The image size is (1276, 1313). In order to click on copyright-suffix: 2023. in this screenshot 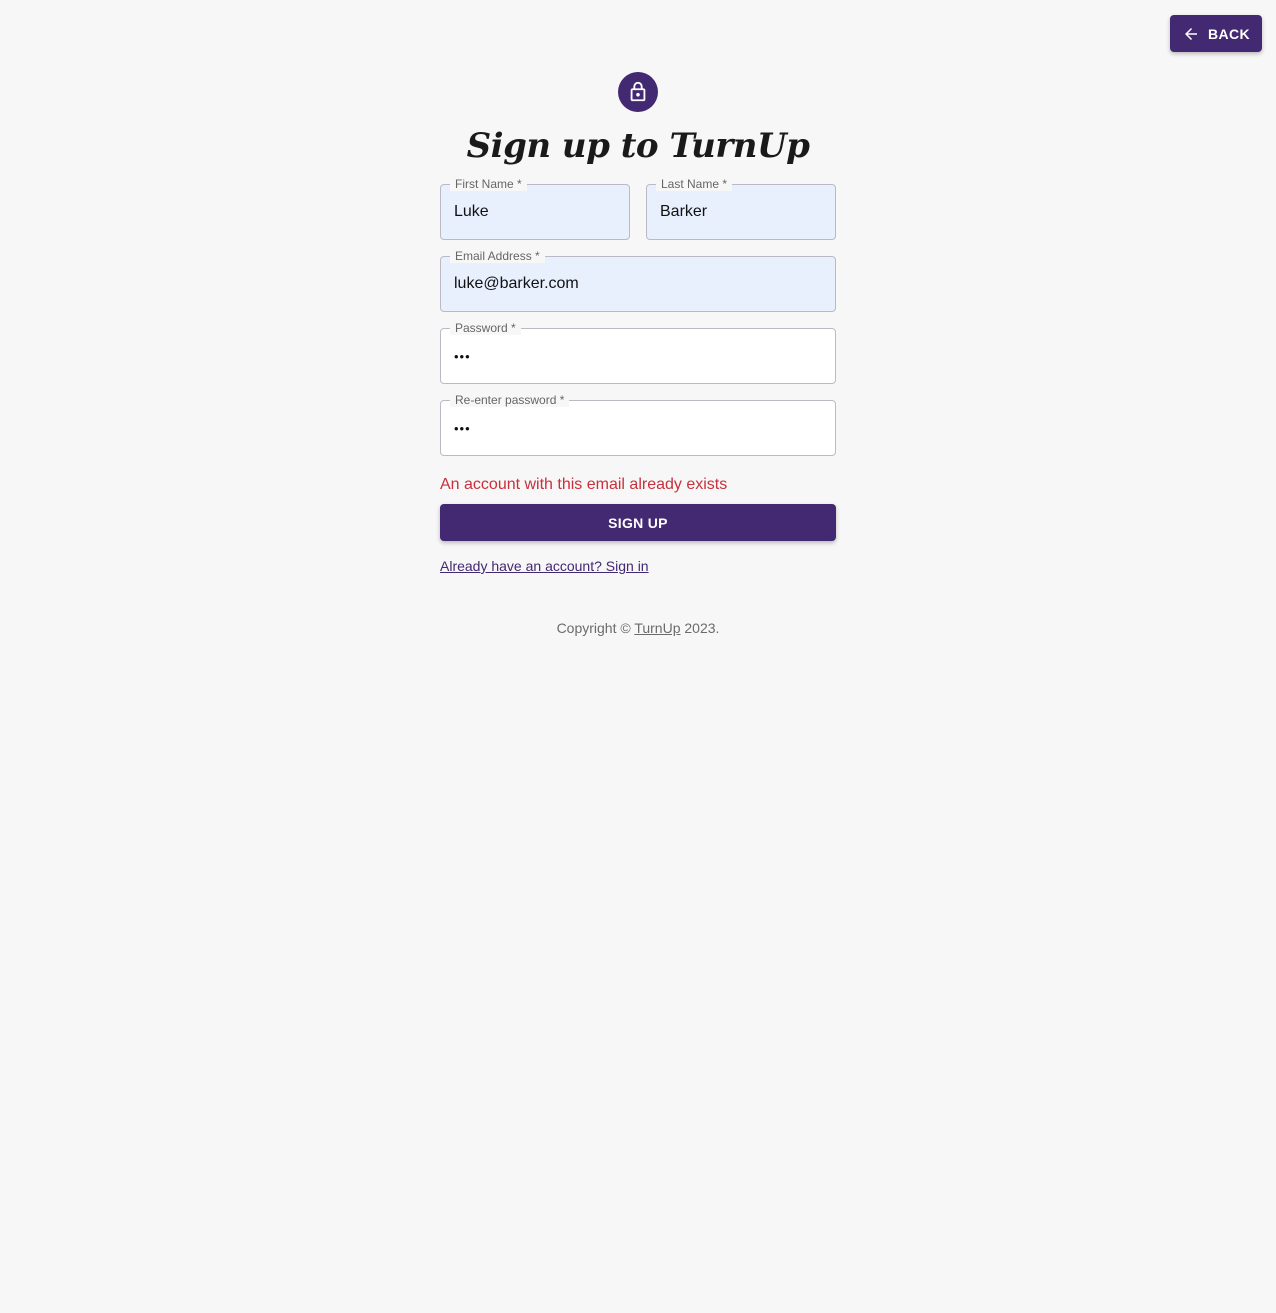, I will do `click(700, 628)`.